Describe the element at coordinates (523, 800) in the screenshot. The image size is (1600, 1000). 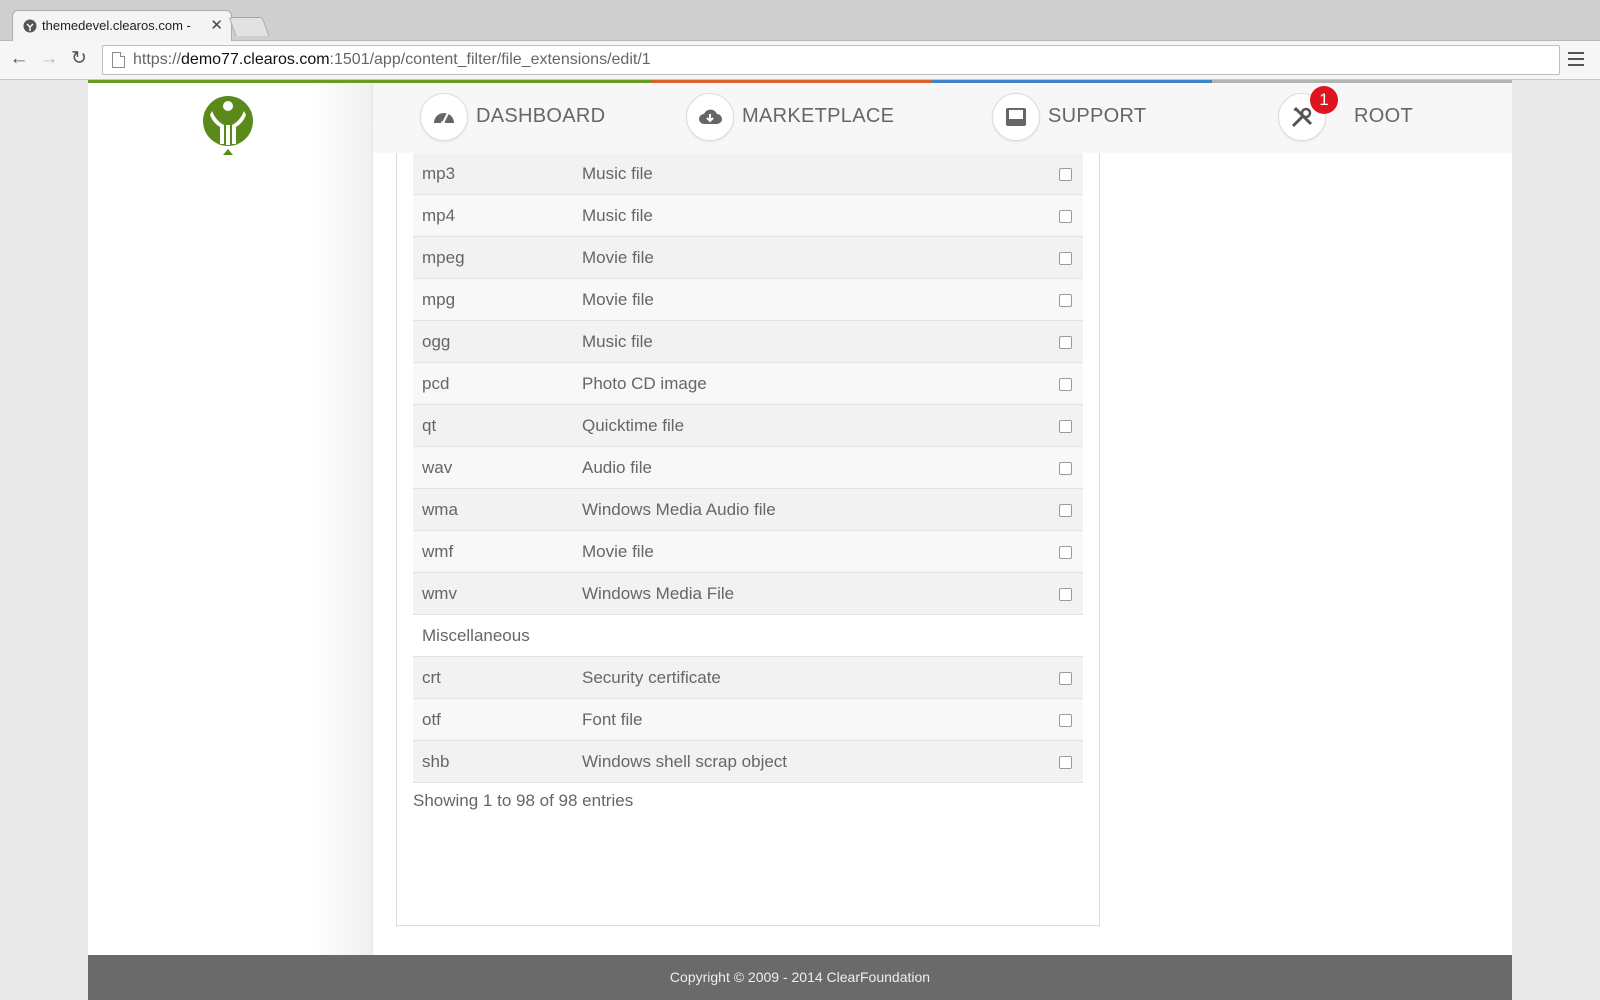
I see `table-info: Showing 1 to 98 of 98 entries` at that location.